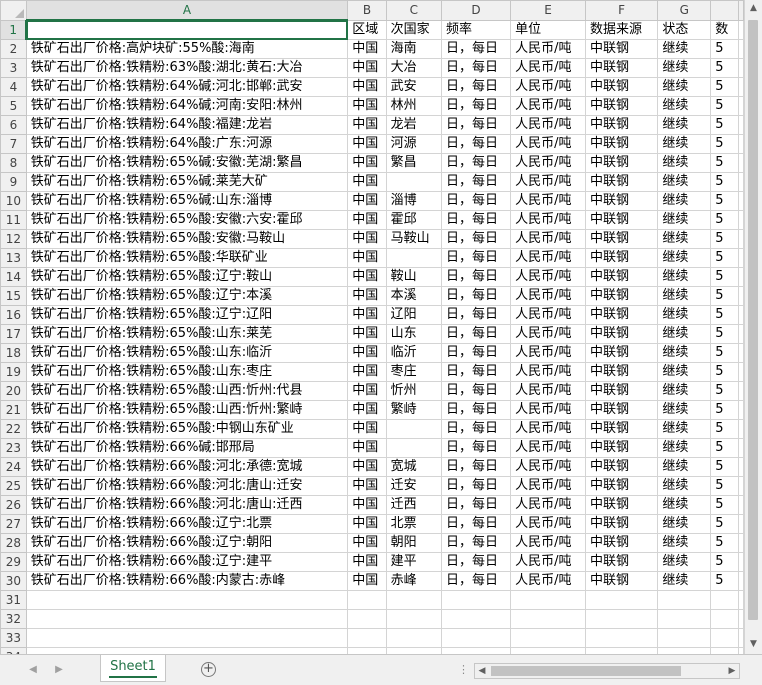 The height and width of the screenshot is (685, 762). Describe the element at coordinates (187, 29) in the screenshot. I see `active-cell` at that location.